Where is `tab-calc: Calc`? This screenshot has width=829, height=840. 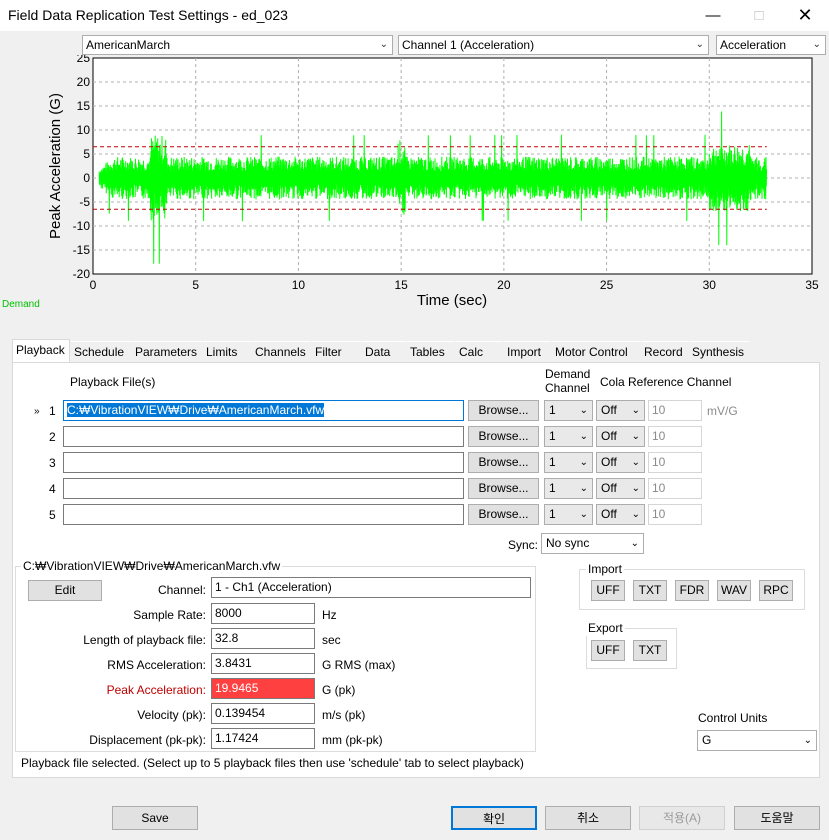 tab-calc: Calc is located at coordinates (479, 351).